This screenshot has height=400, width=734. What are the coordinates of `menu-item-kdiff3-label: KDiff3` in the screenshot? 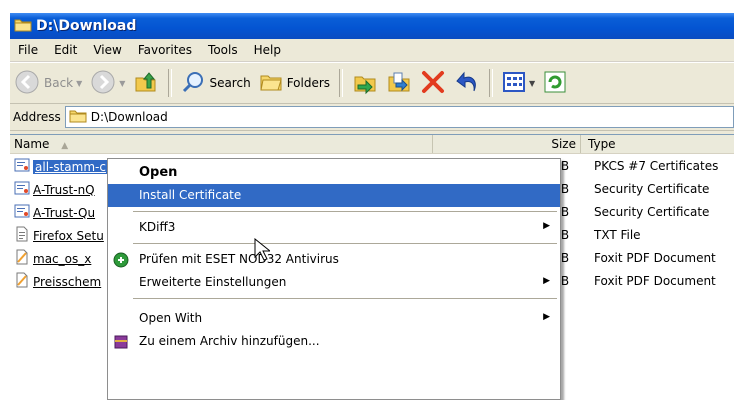 It's located at (157, 227).